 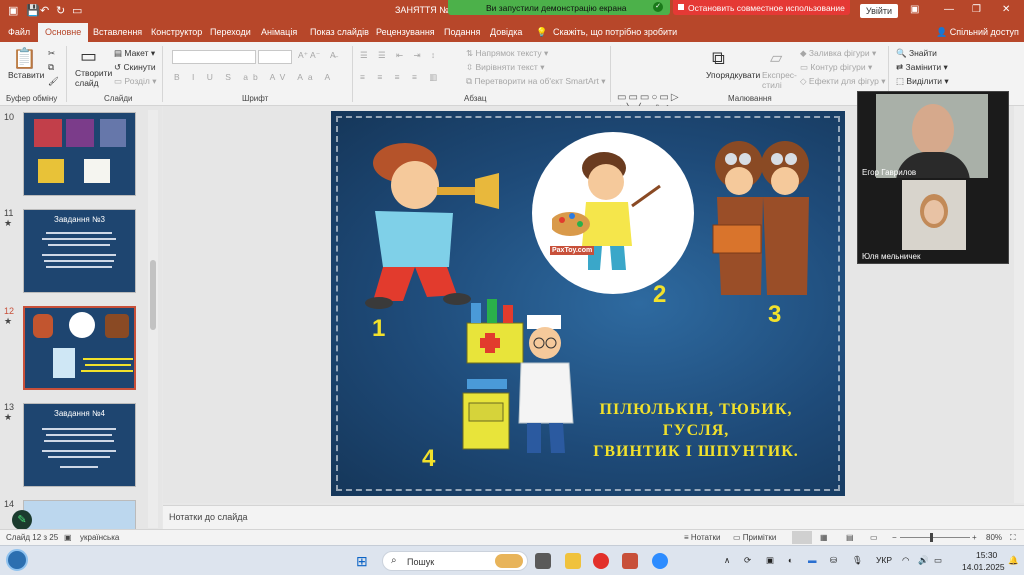 I want to click on flag-icon: ▬, so click(x=812, y=560).